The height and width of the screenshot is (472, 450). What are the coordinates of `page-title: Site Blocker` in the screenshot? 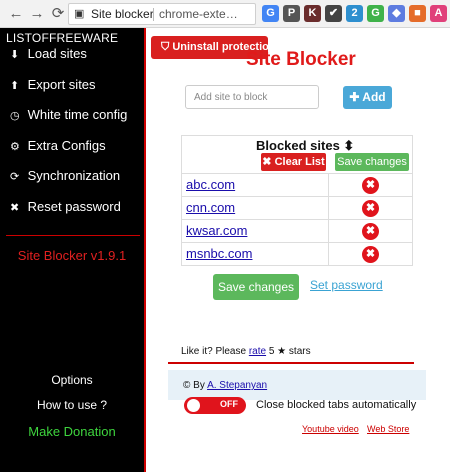 It's located at (301, 59).